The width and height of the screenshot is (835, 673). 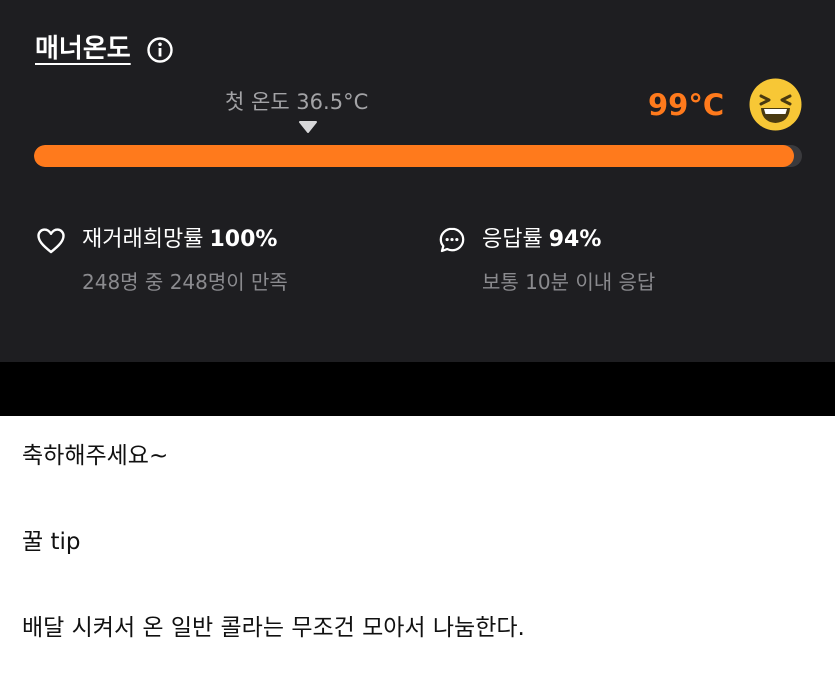 I want to click on first-temperature-label: 첫 온도 36.5°C, so click(x=297, y=102).